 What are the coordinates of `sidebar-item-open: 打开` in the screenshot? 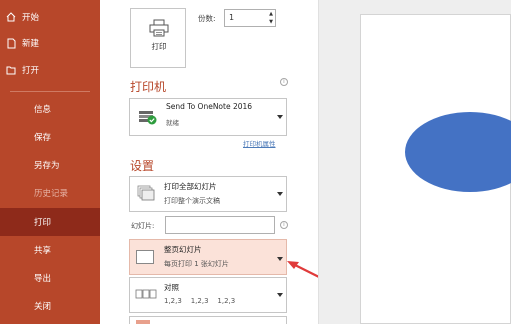 It's located at (50, 70).